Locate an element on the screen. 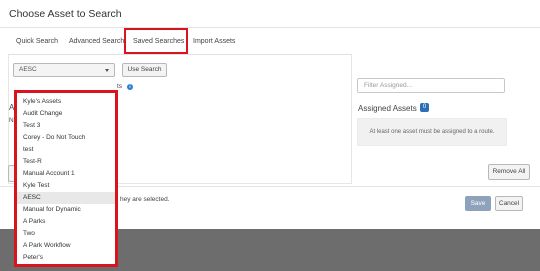 This screenshot has width=540, height=271. selection-note: hey are selected. is located at coordinates (145, 199).